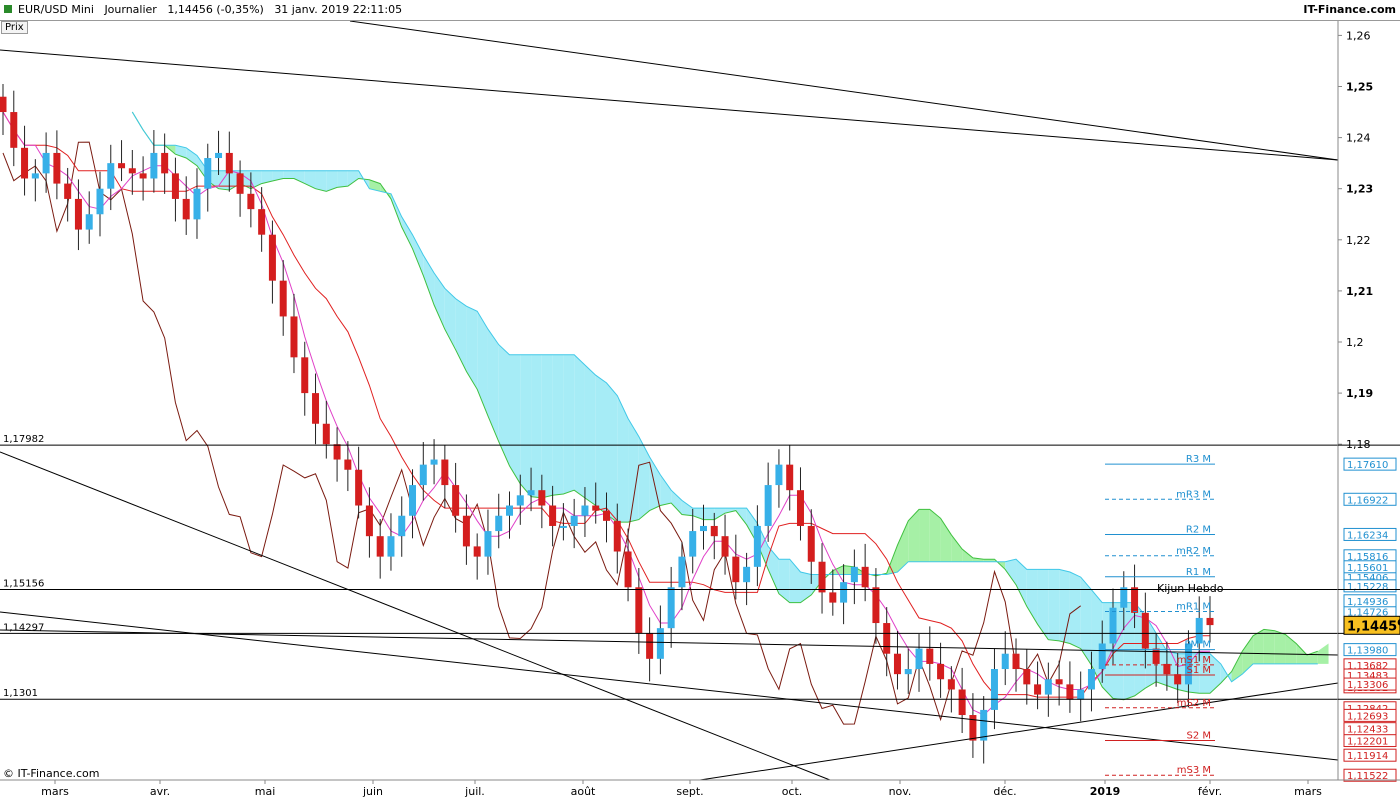 The height and width of the screenshot is (800, 1400). I want to click on y-tick-label: 1,2, so click(1355, 342).